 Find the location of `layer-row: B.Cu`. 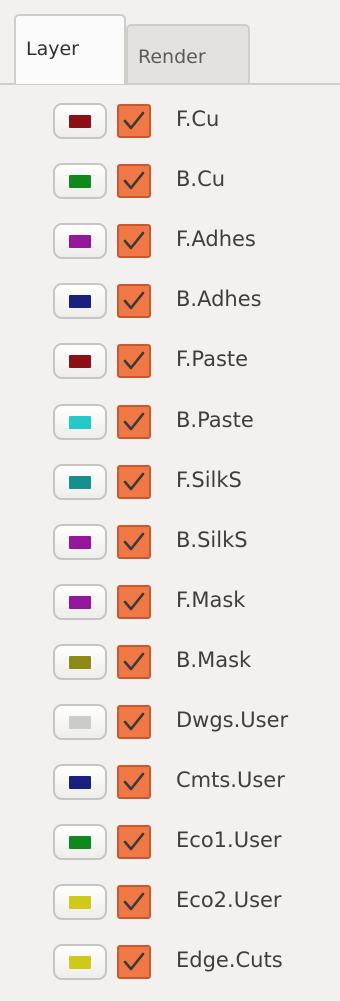

layer-row: B.Cu is located at coordinates (170, 181).